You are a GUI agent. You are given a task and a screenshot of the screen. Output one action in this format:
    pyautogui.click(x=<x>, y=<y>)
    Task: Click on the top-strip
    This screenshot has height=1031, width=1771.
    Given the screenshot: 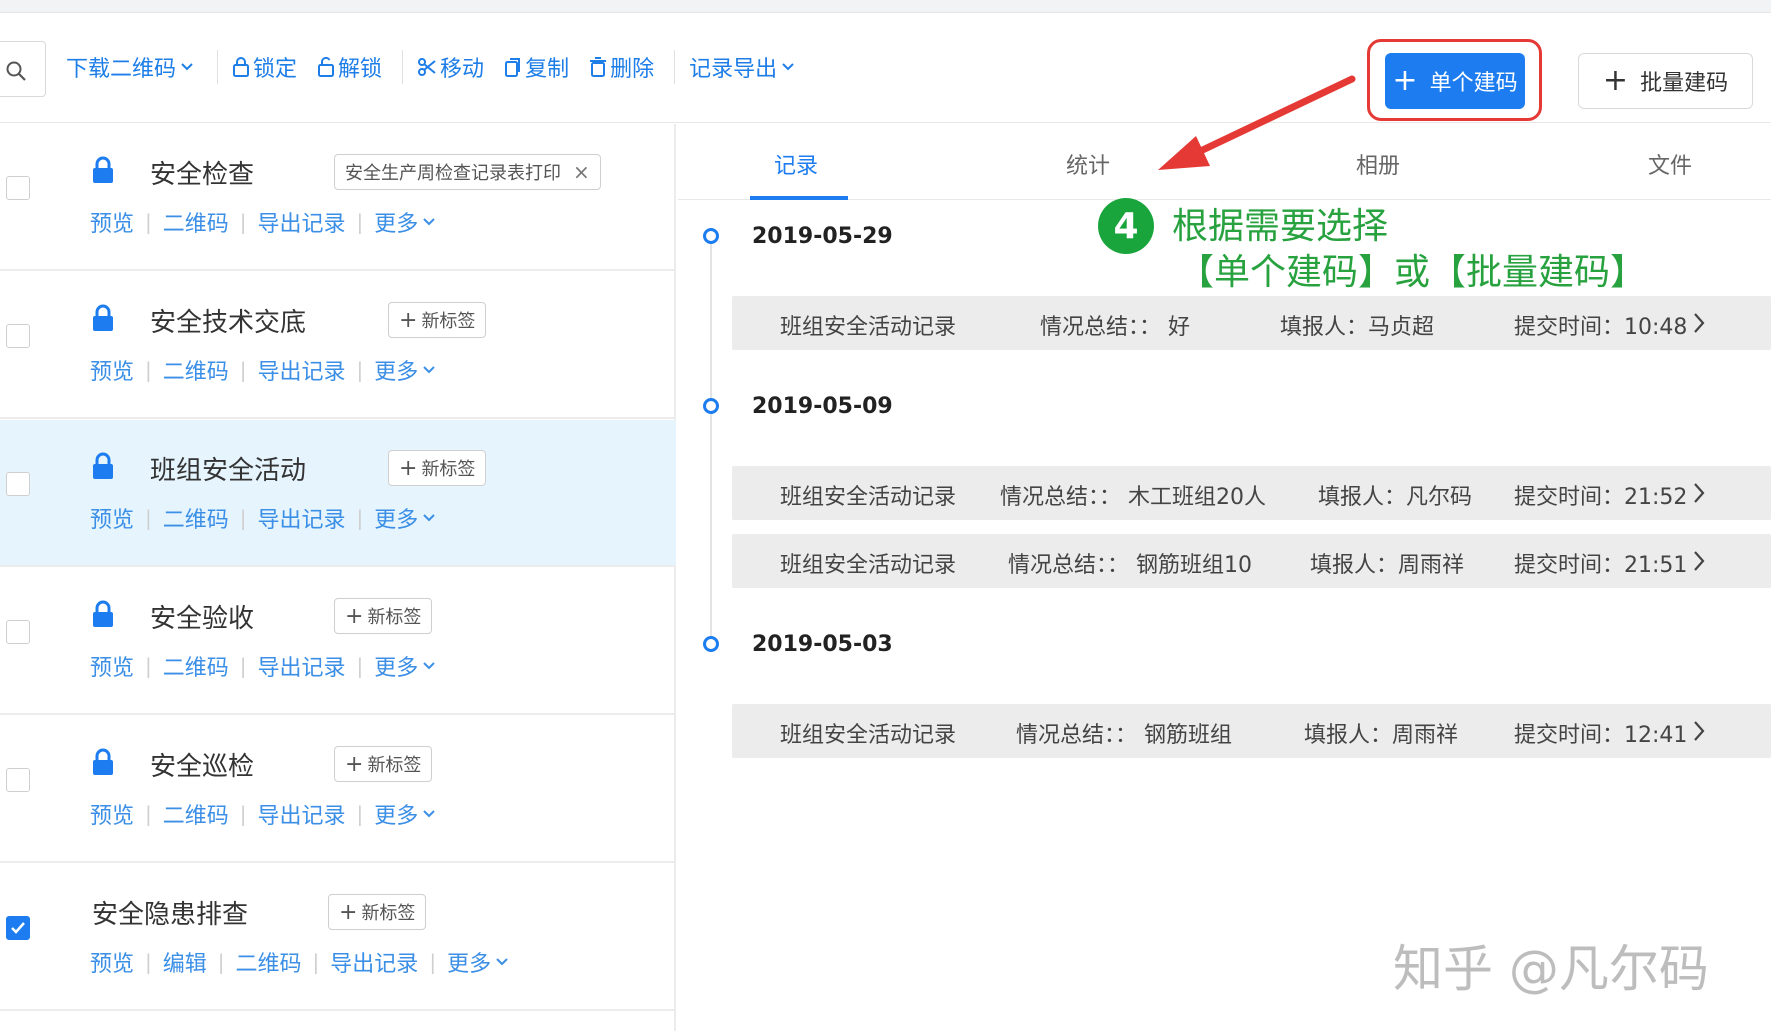 What is the action you would take?
    pyautogui.click(x=885, y=6)
    